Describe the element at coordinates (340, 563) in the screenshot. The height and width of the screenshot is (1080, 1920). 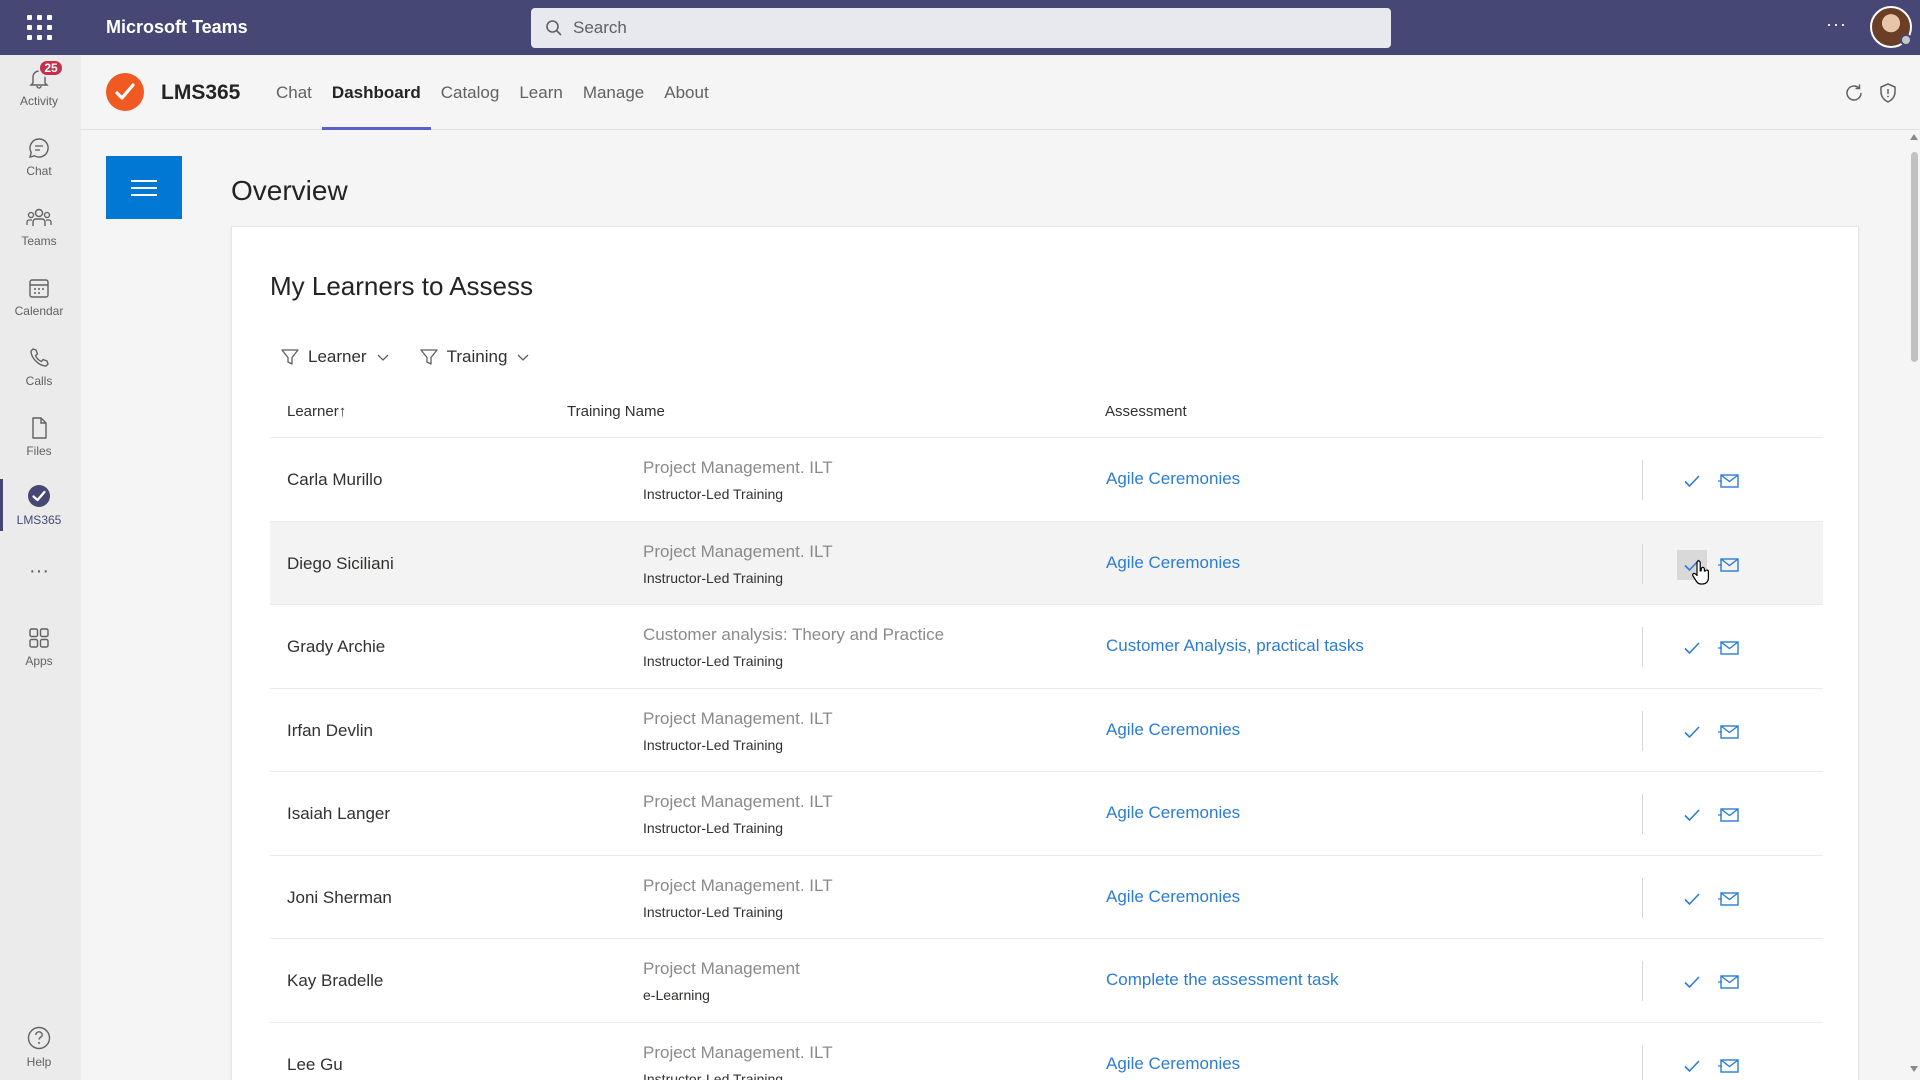
I see `learner-name: Diego Siciliani` at that location.